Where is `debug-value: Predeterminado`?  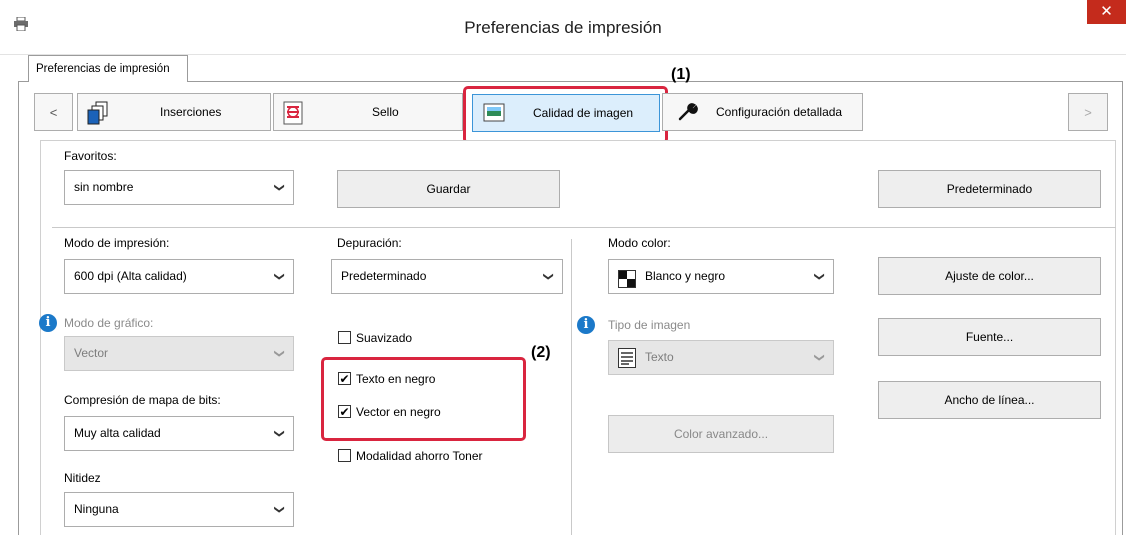
debug-value: Predeterminado is located at coordinates (384, 276).